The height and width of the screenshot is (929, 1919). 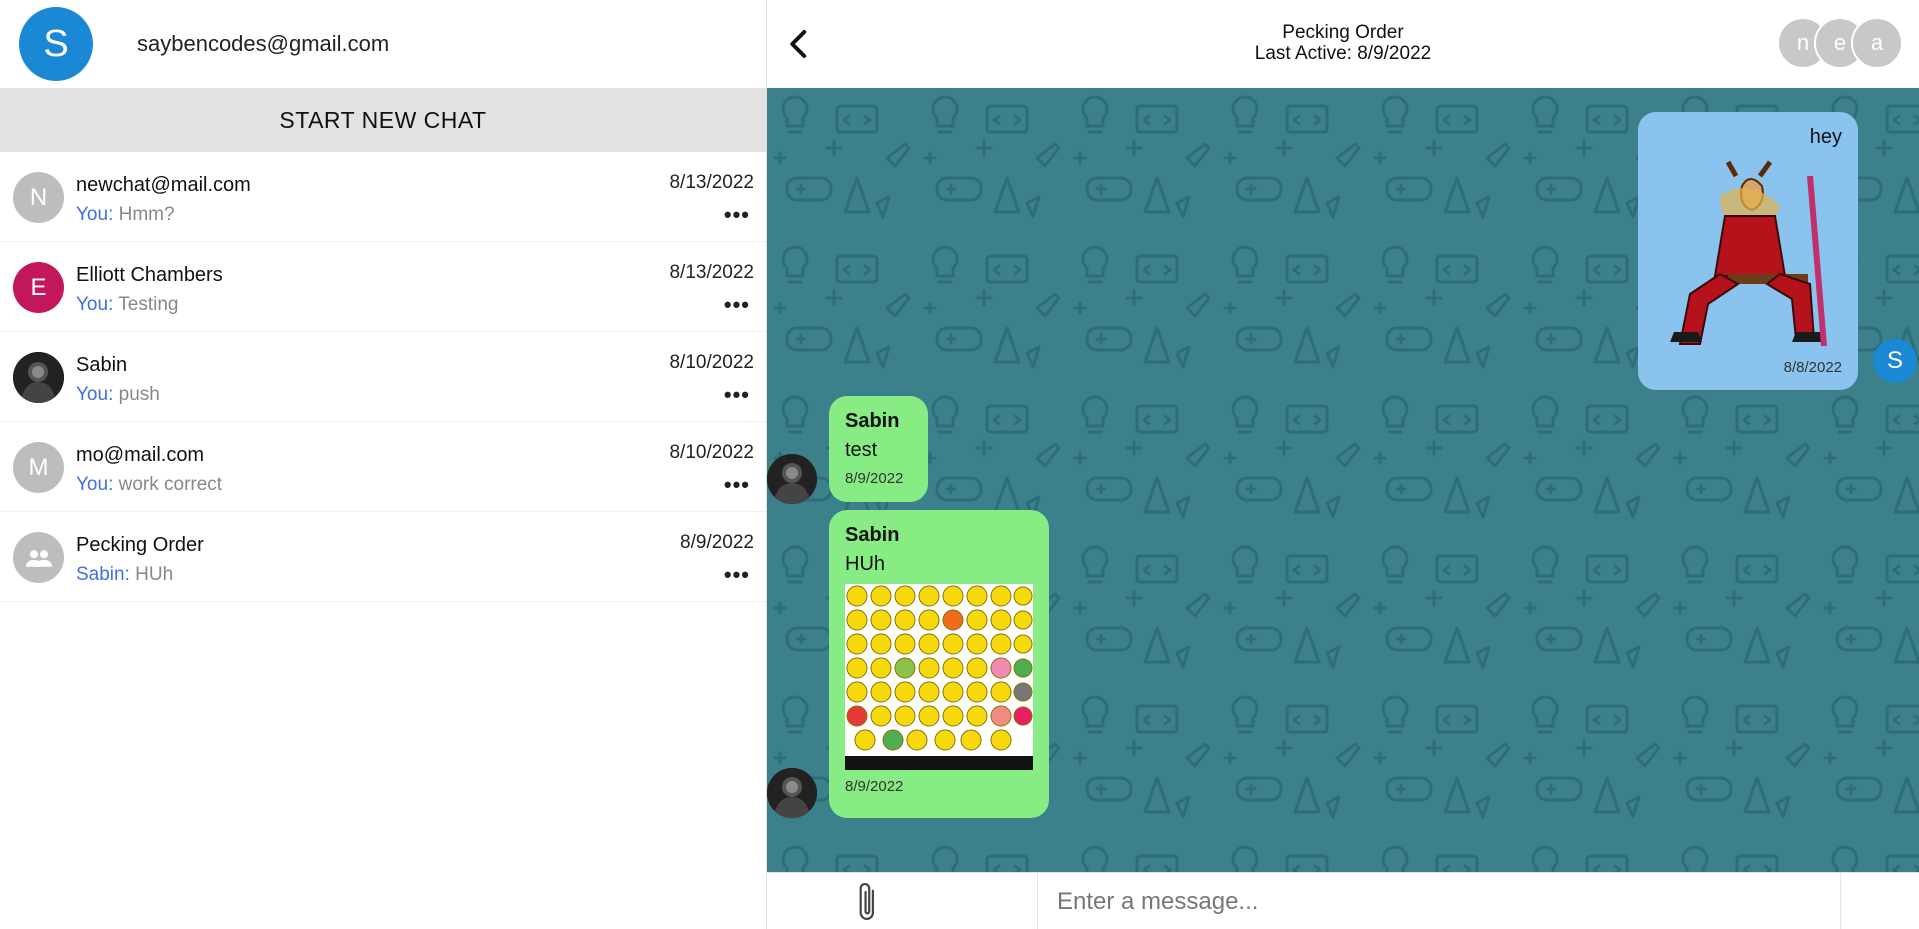 What do you see at coordinates (170, 484) in the screenshot?
I see `preview-text: work correct` at bounding box center [170, 484].